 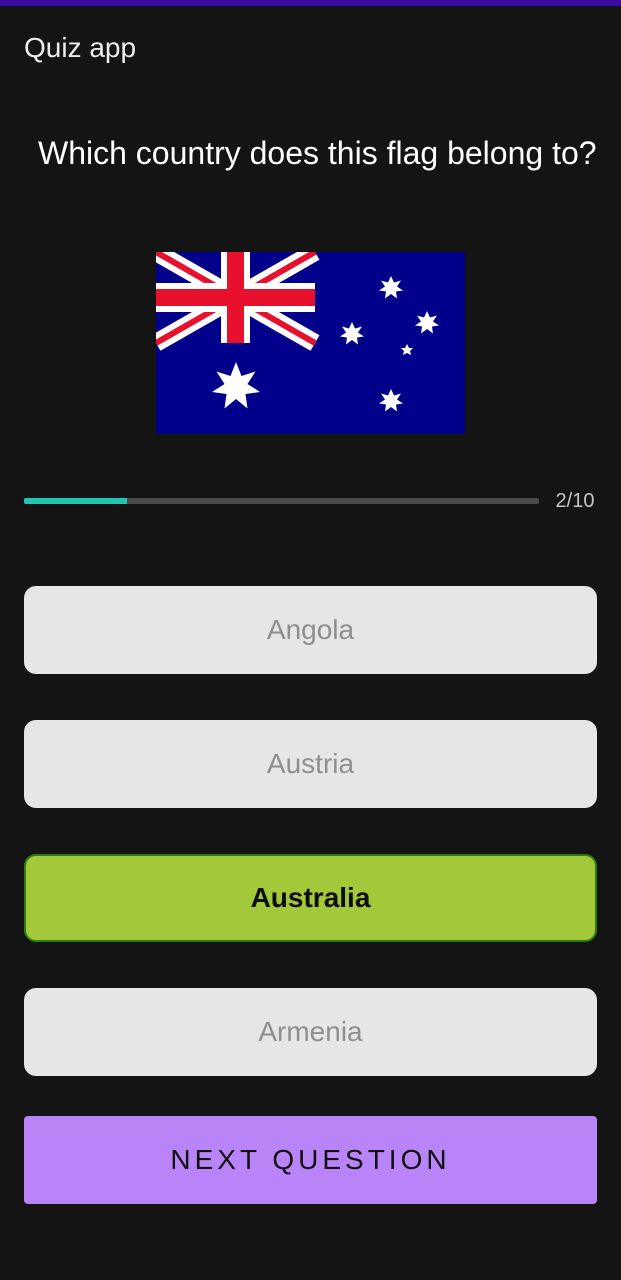 What do you see at coordinates (310, 1160) in the screenshot?
I see `next-question-button: NEXT QUESTION` at bounding box center [310, 1160].